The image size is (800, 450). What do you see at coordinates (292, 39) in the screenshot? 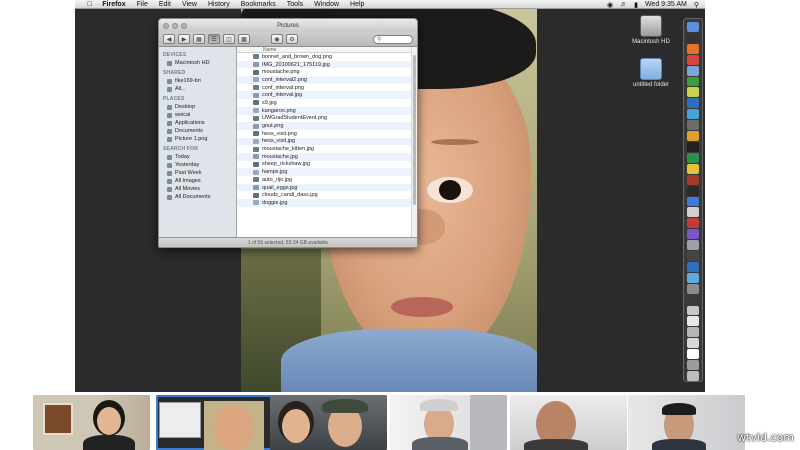
I see `action-button: ⚙` at bounding box center [292, 39].